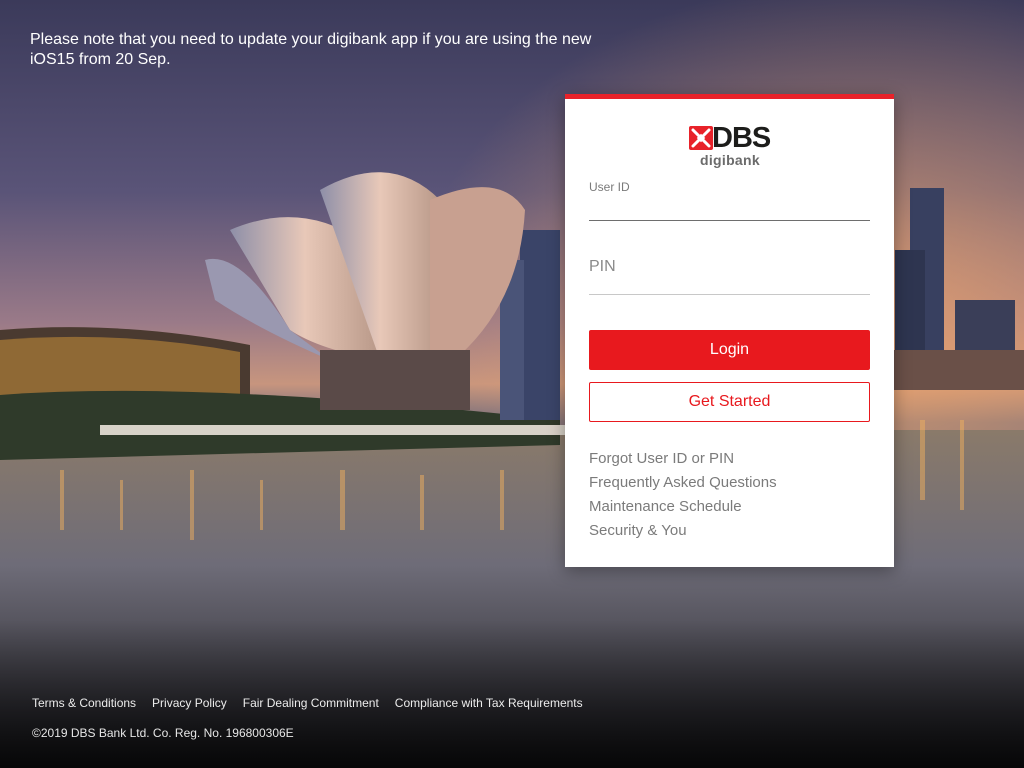 This screenshot has height=768, width=1024. Describe the element at coordinates (683, 531) in the screenshot. I see `security-link: Security & You` at that location.